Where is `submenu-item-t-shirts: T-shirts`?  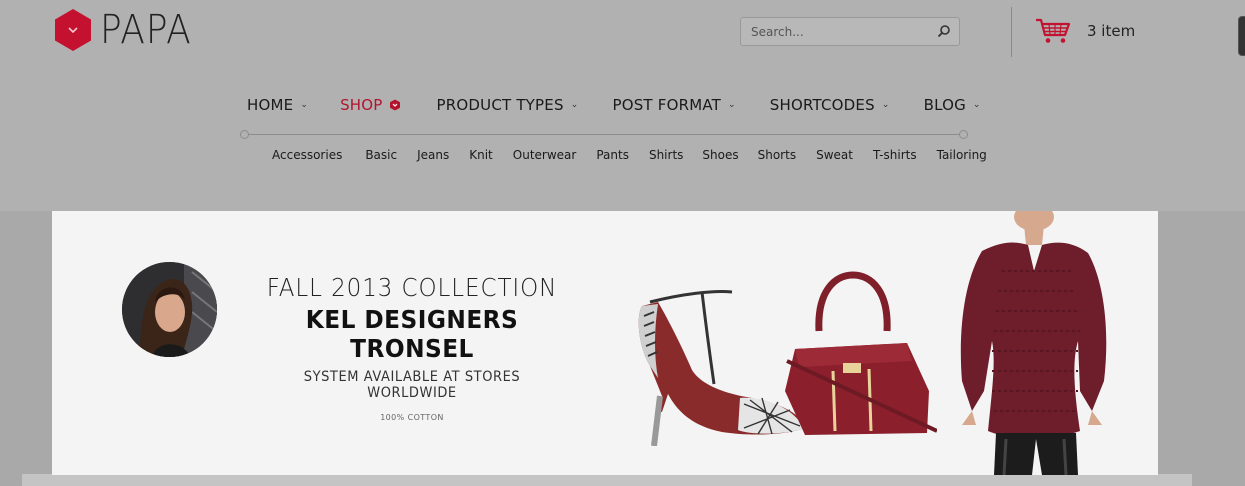 submenu-item-t-shirts: T-shirts is located at coordinates (895, 155).